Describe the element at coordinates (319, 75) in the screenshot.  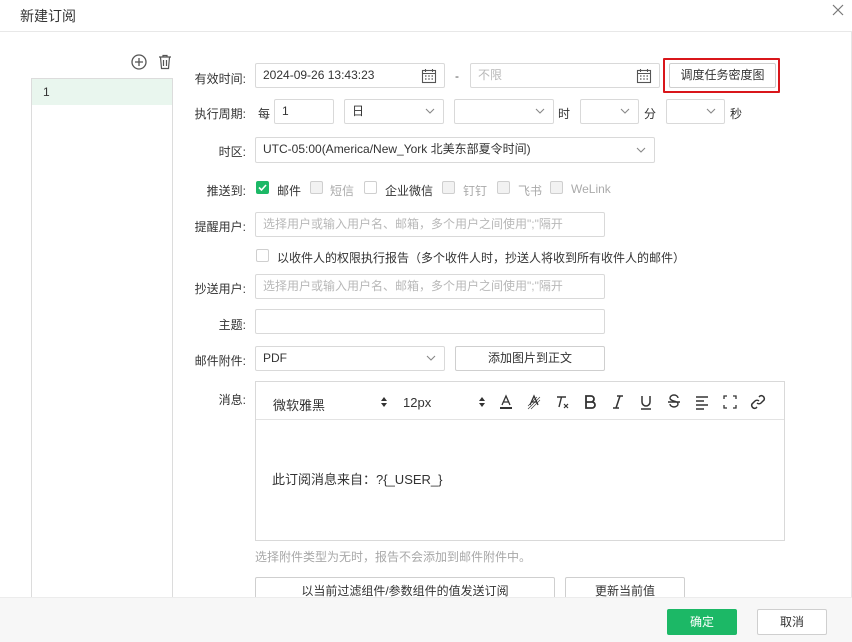
I see `start-time-value: 2024-09-26 13:43:23` at that location.